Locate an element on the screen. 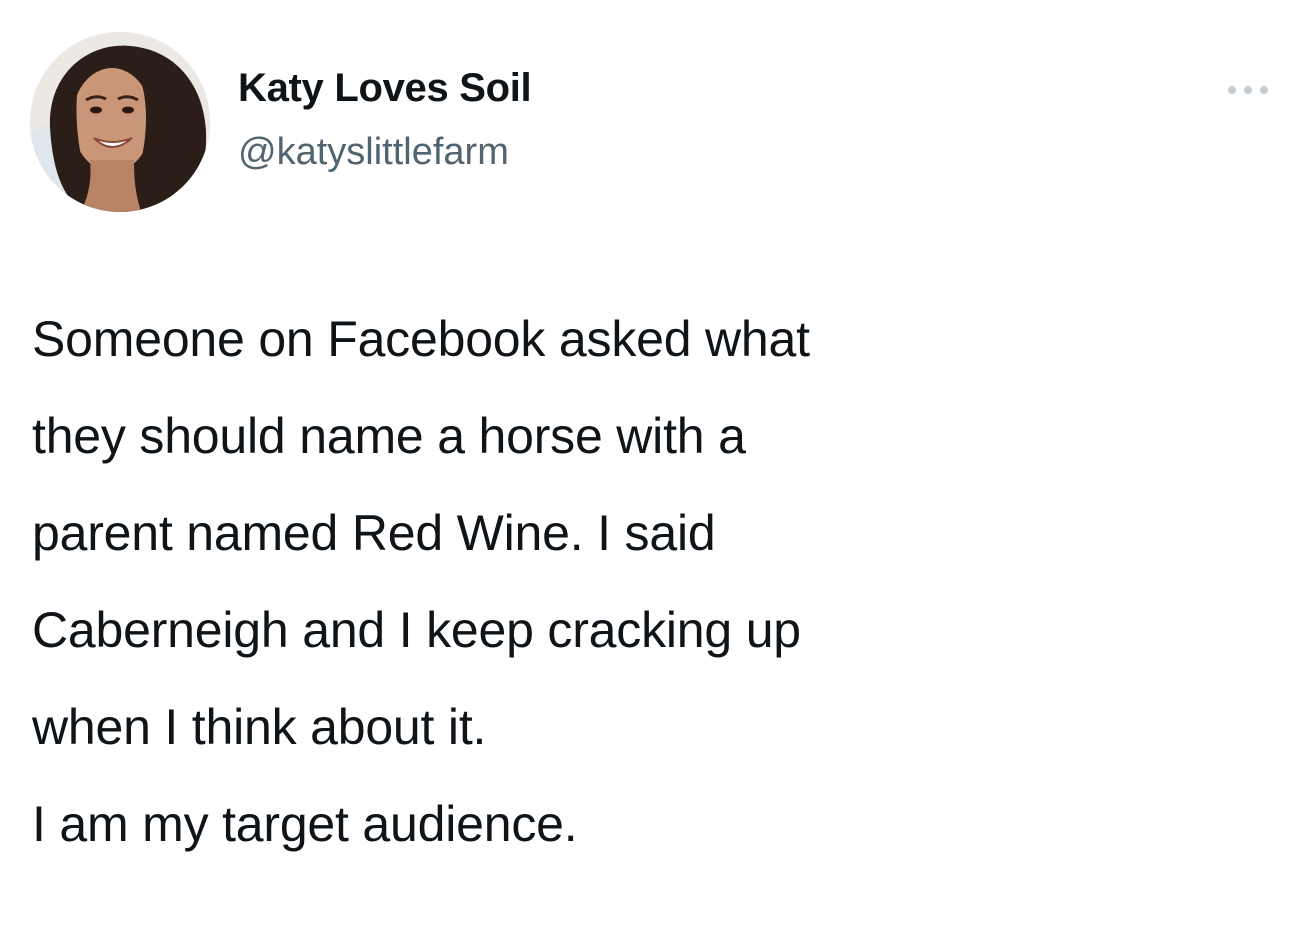 This screenshot has height=927, width=1300. tweet-text-line: Caberneigh and I keep cracking up is located at coordinates (416, 630).